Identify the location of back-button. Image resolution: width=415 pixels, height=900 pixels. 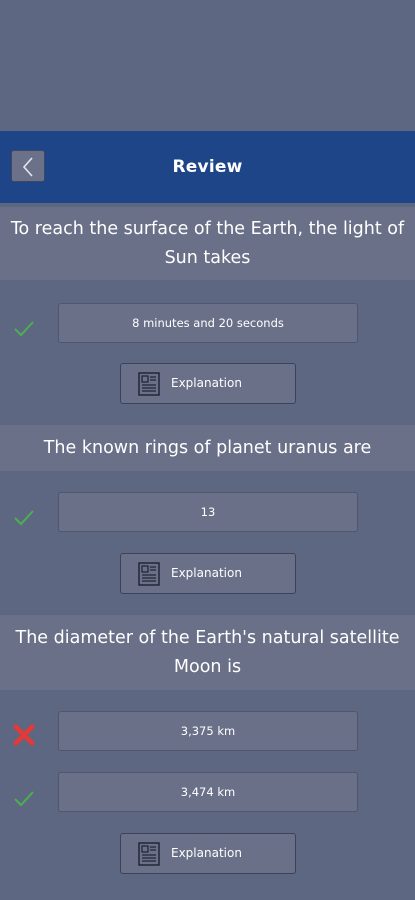
(28, 166).